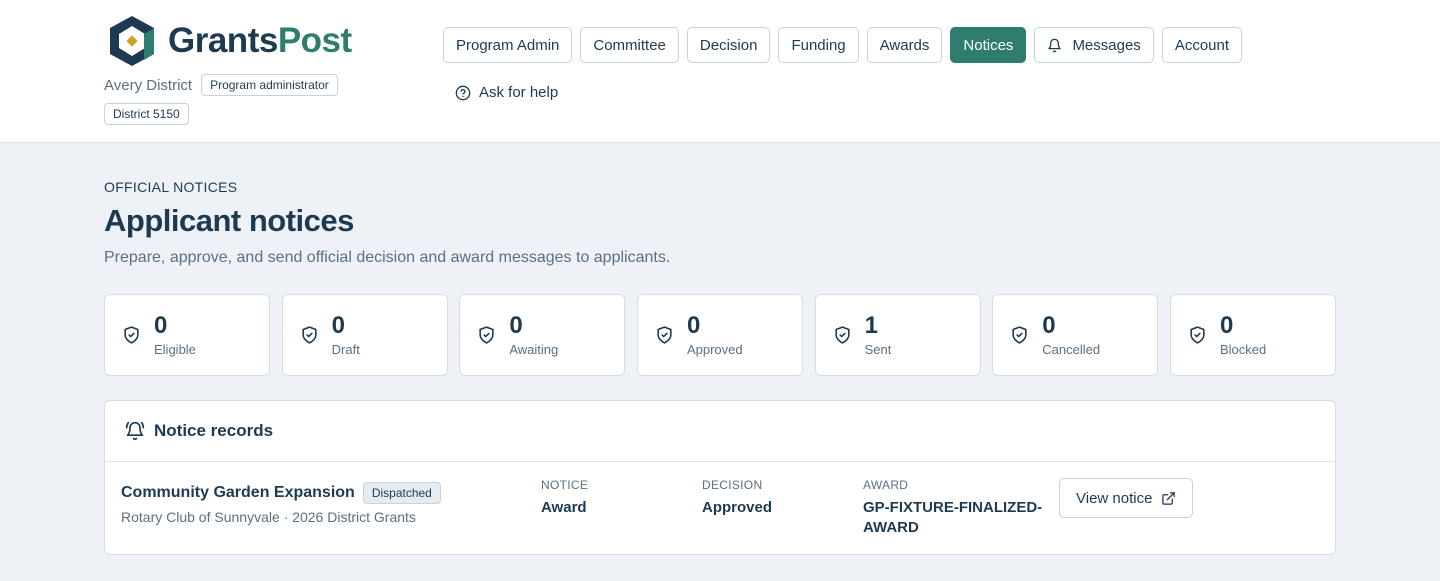 This screenshot has height=581, width=1440. What do you see at coordinates (714, 349) in the screenshot?
I see `stat-label: Approved` at bounding box center [714, 349].